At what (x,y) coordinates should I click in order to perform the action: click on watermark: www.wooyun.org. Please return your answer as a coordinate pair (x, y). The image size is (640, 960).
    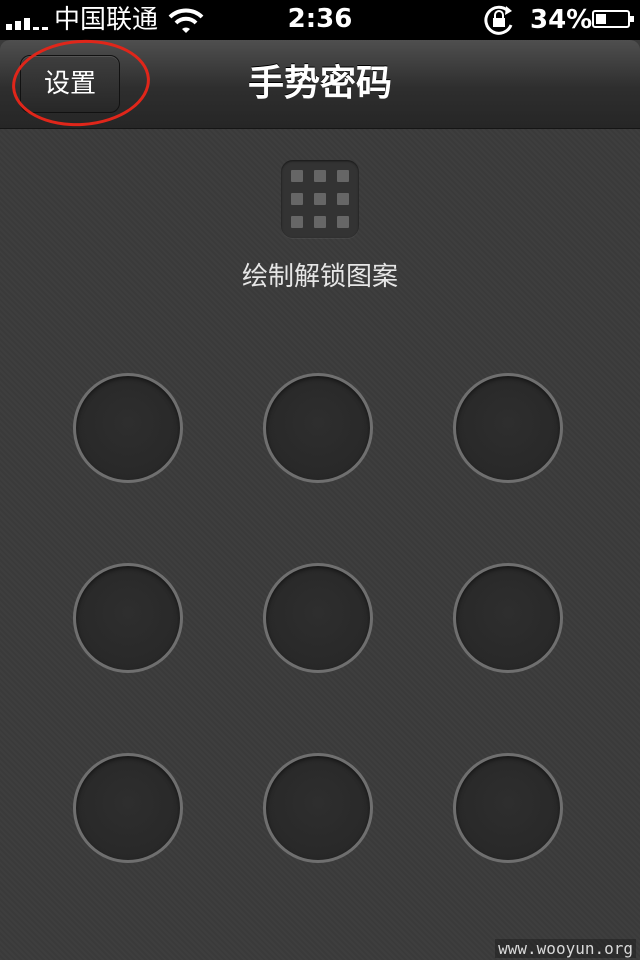
    Looking at the image, I should click on (565, 948).